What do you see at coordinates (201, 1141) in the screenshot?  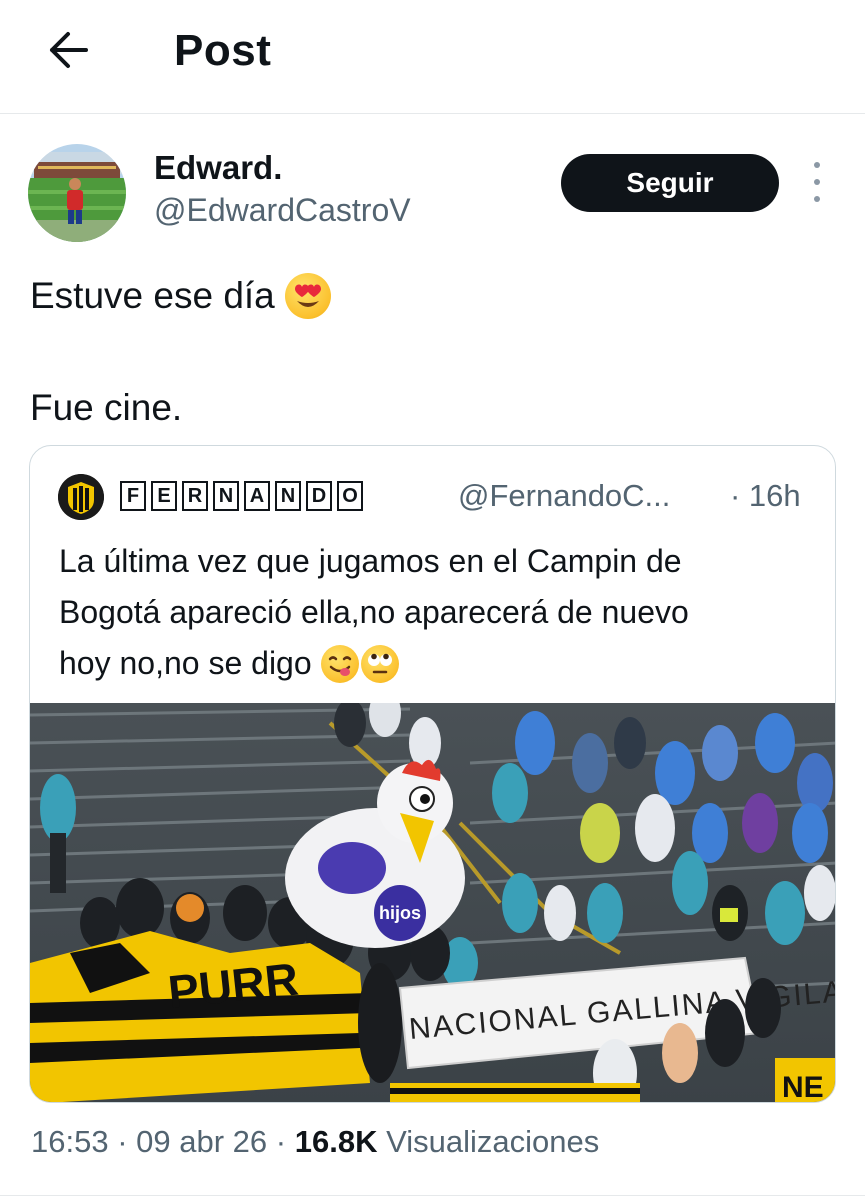 I see `post-date: 09 abr 26` at bounding box center [201, 1141].